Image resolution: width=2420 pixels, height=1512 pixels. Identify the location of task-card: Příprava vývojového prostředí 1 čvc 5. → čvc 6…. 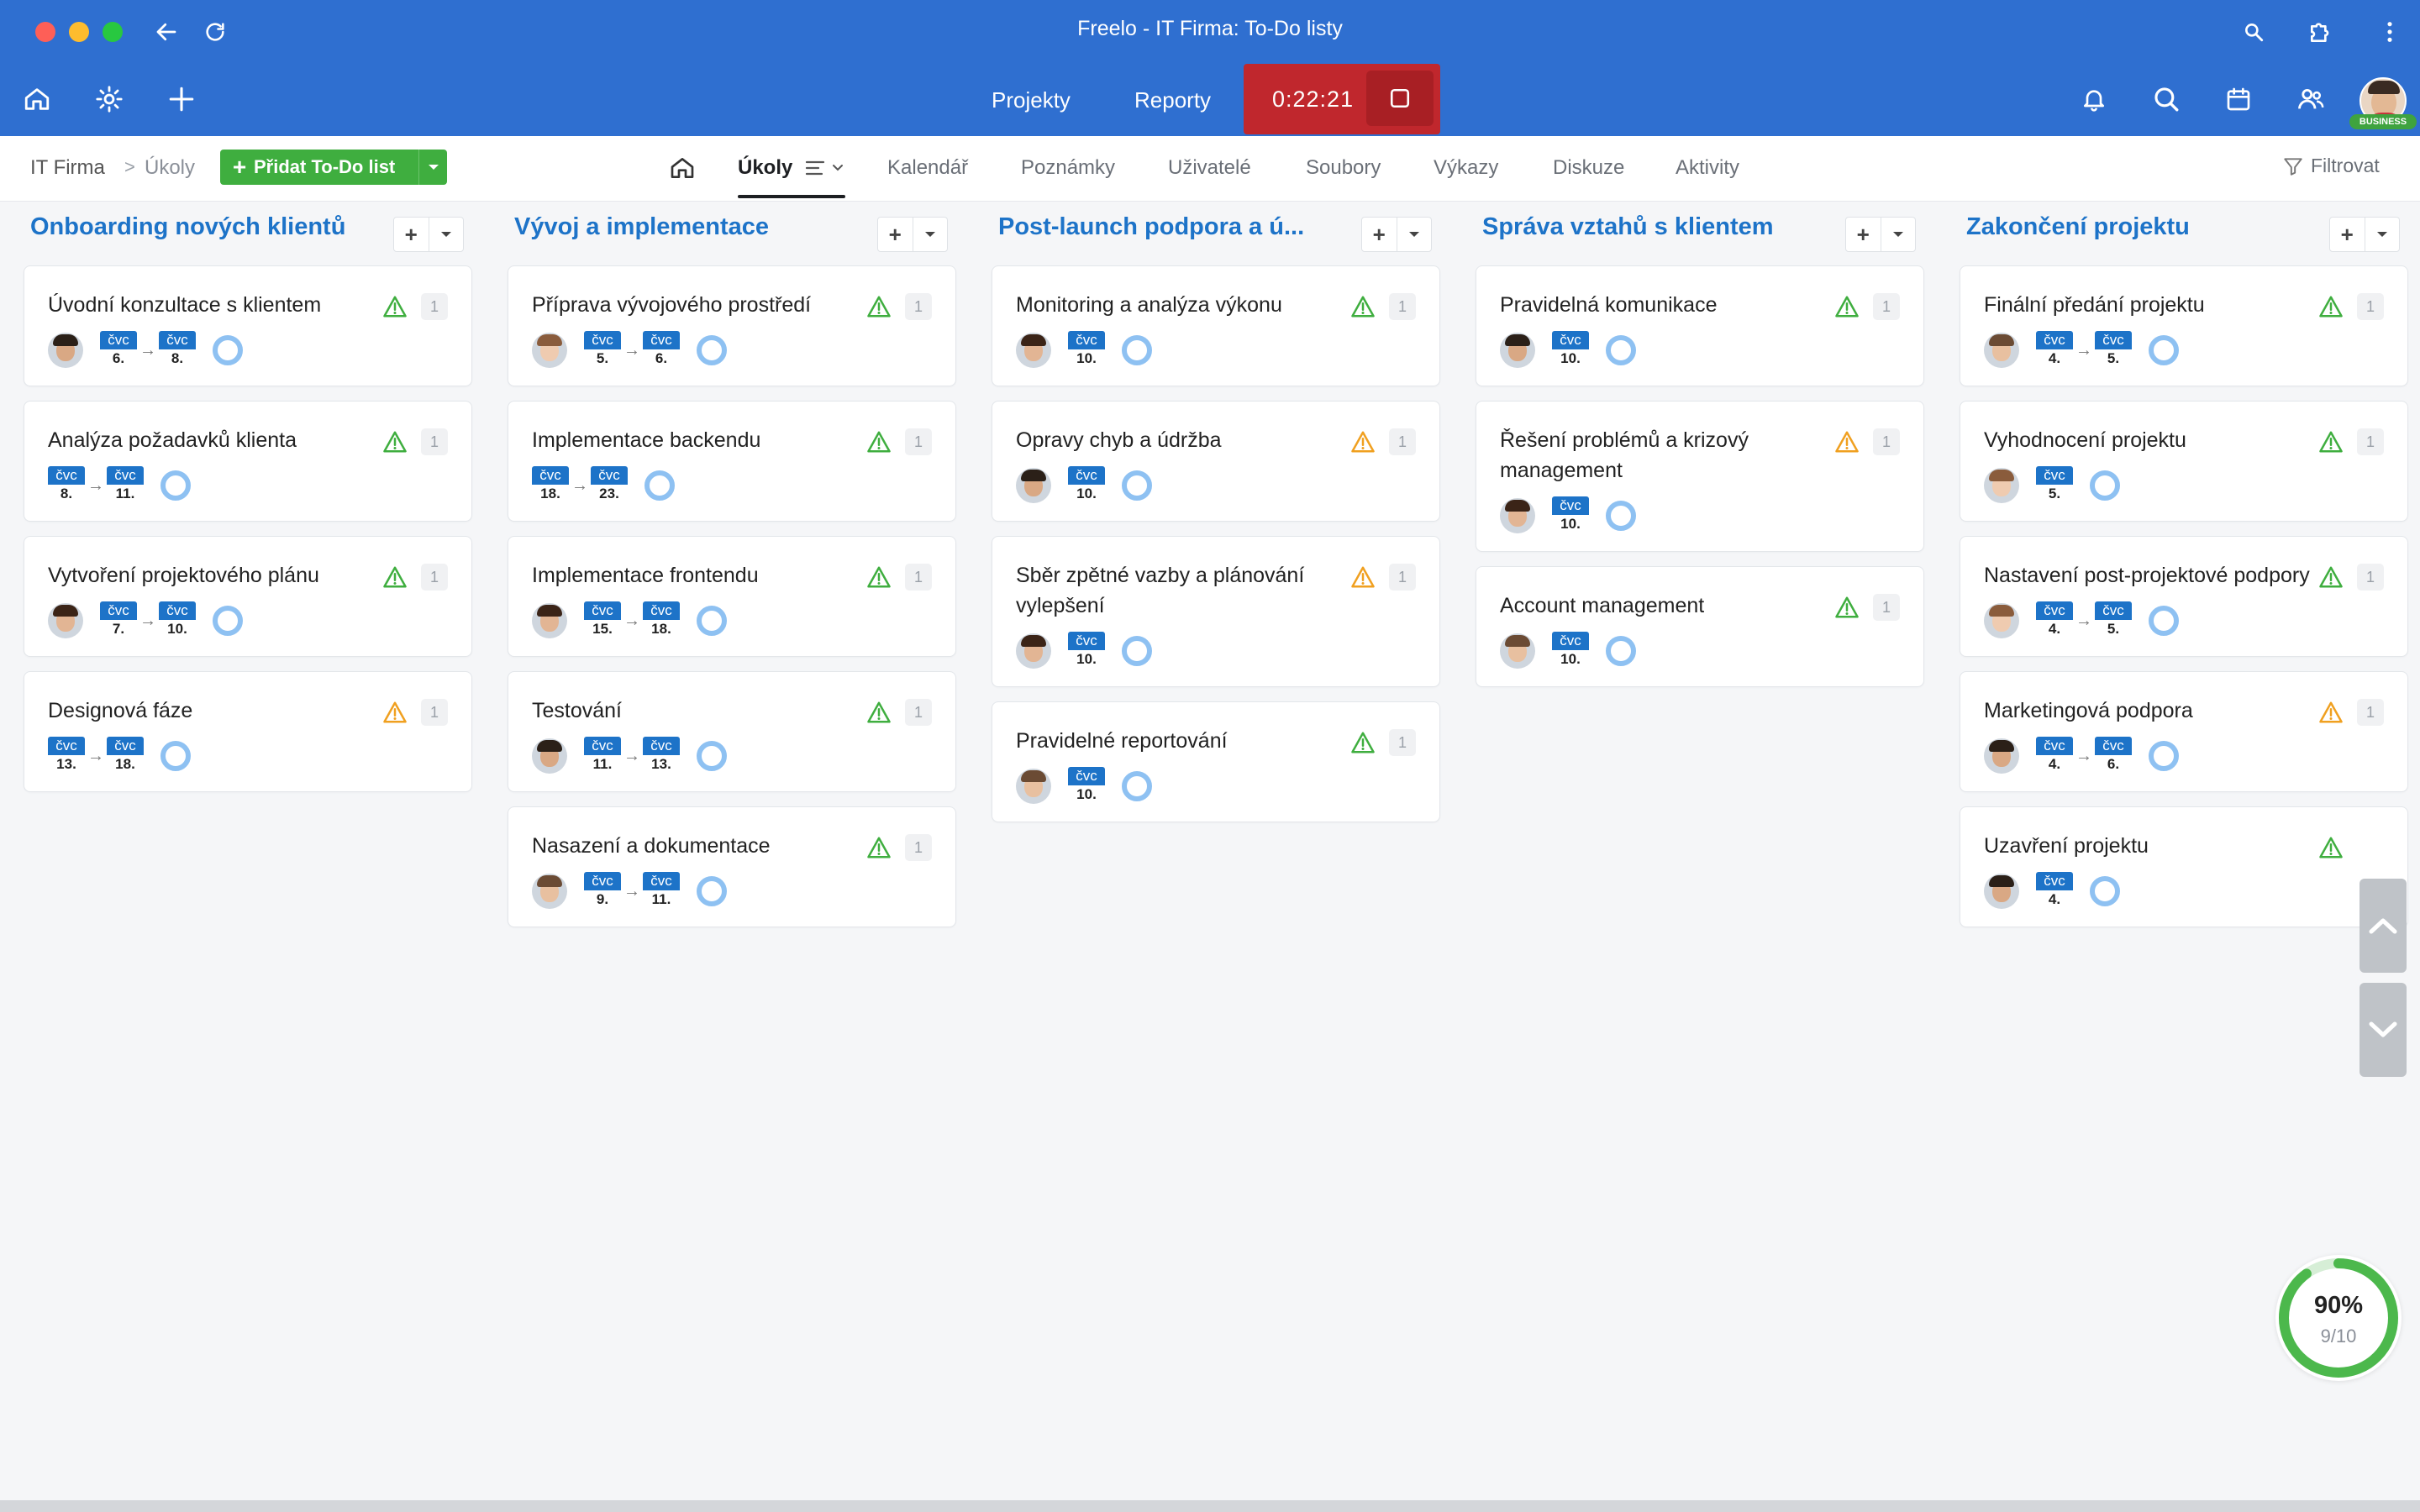
(732, 325).